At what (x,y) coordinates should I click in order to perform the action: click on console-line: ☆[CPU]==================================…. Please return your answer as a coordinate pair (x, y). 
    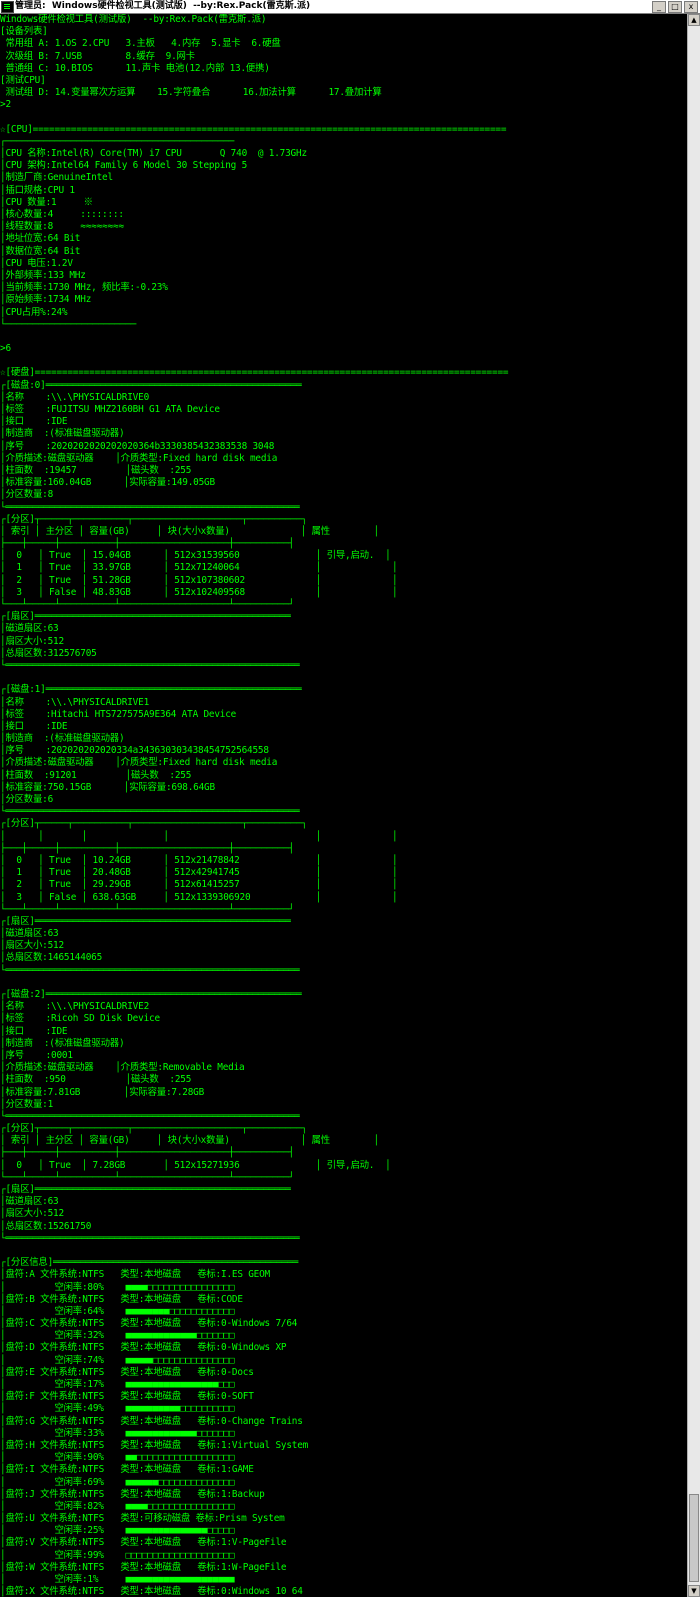
    Looking at the image, I should click on (253, 129).